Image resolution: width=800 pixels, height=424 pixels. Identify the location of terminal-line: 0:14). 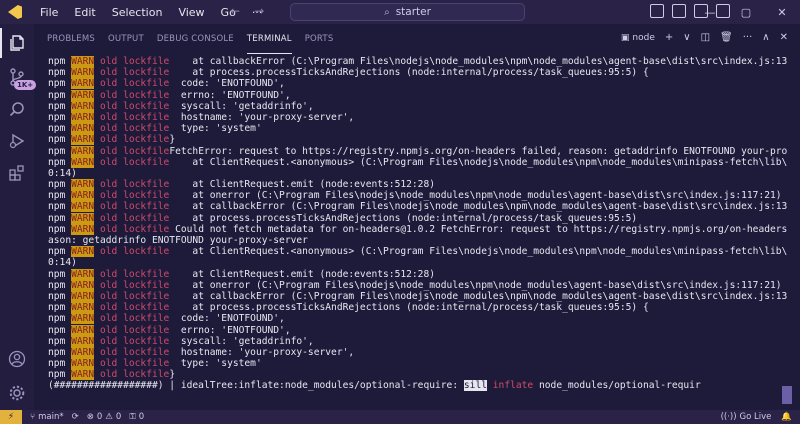
(418, 173).